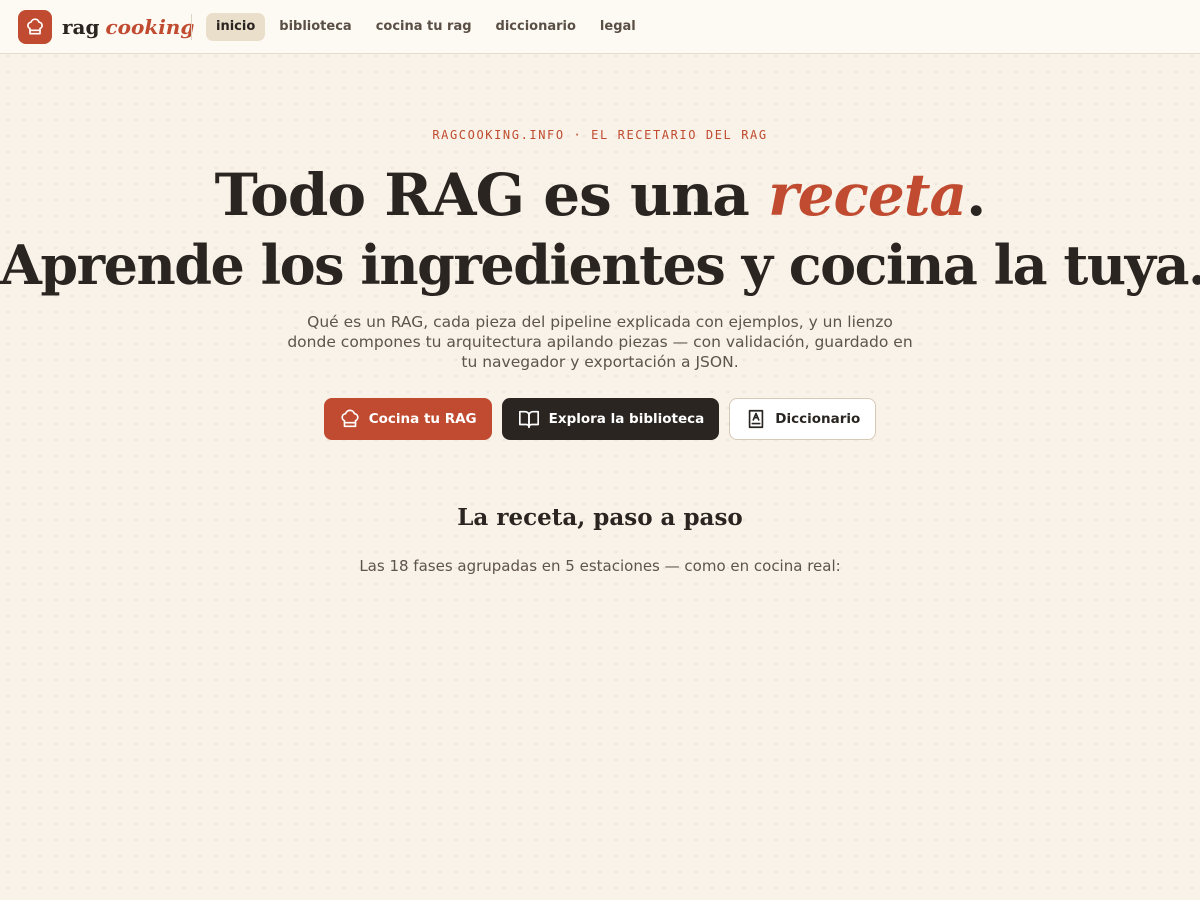 This screenshot has width=1200, height=900. I want to click on cook-your-rag-label: Cocina tu RAG, so click(422, 419).